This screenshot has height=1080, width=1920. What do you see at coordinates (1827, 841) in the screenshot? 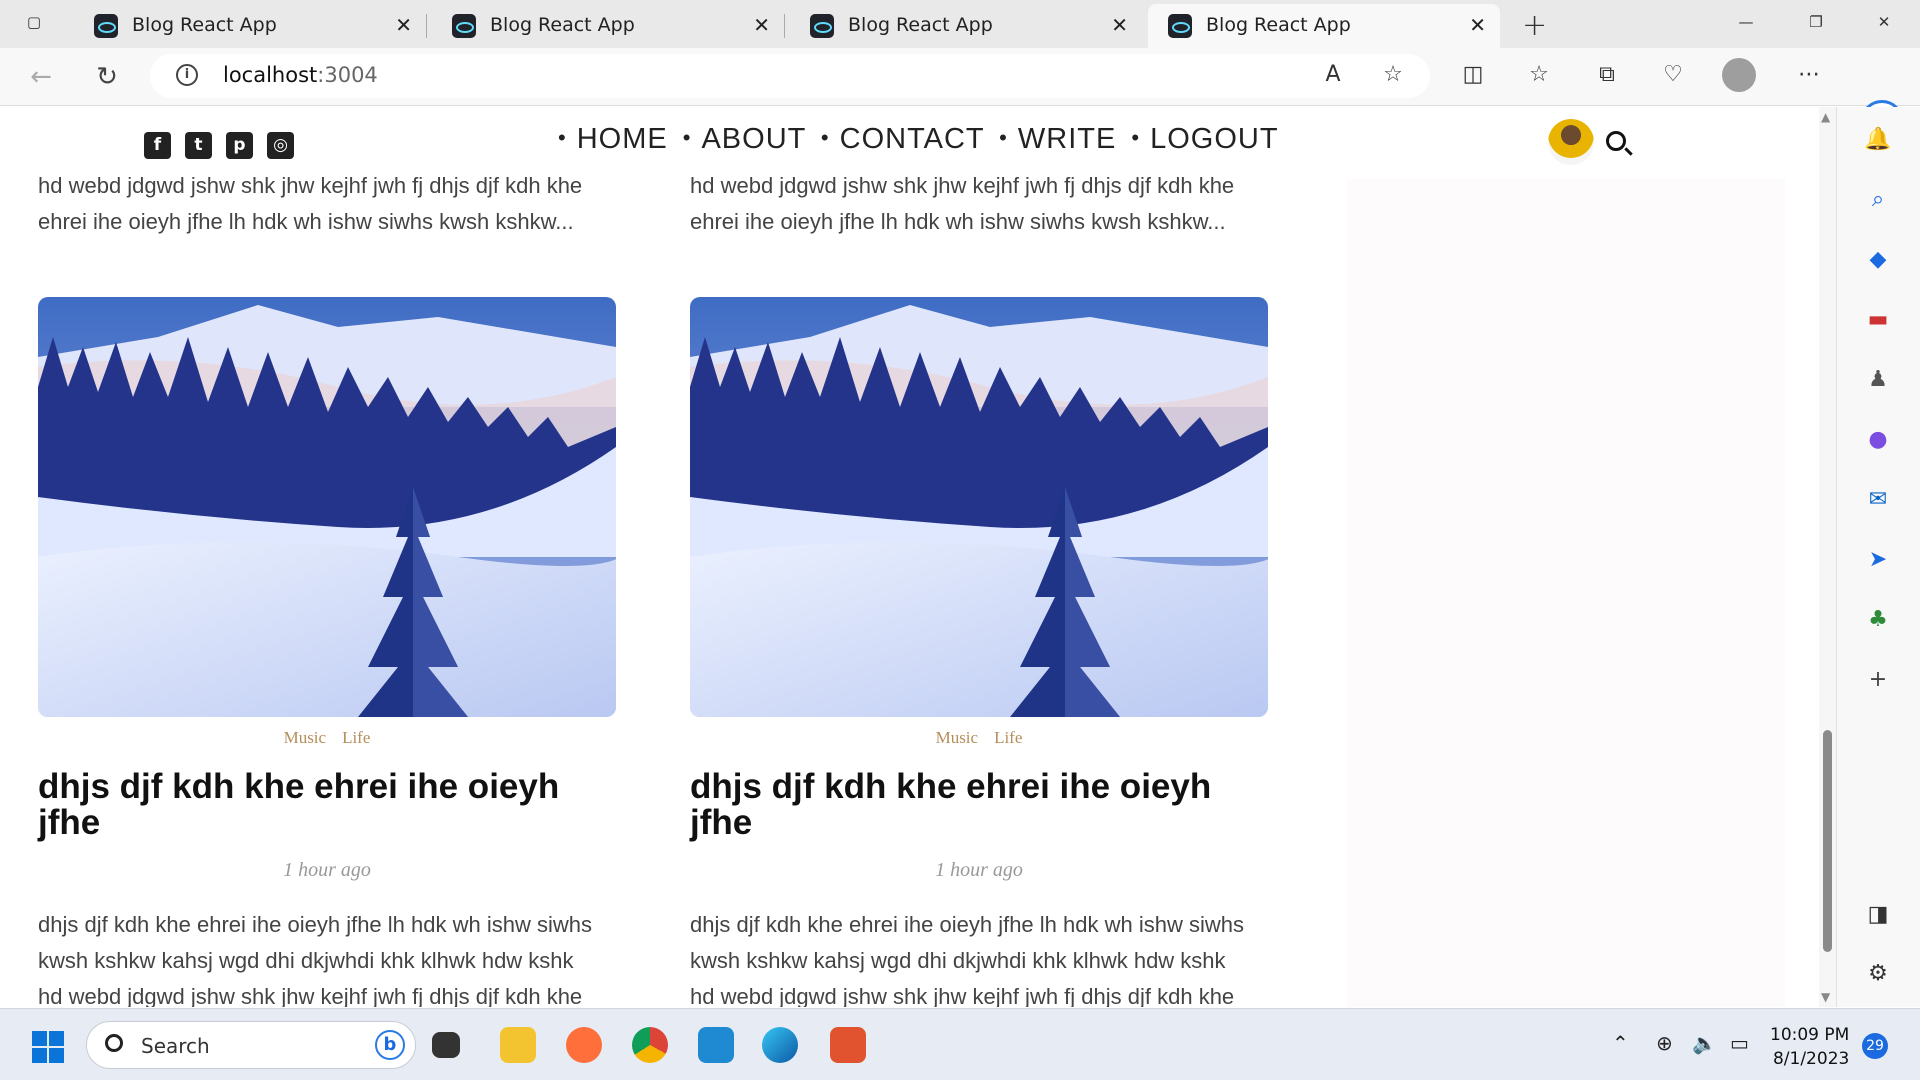
I see `scrollbar-thumb` at bounding box center [1827, 841].